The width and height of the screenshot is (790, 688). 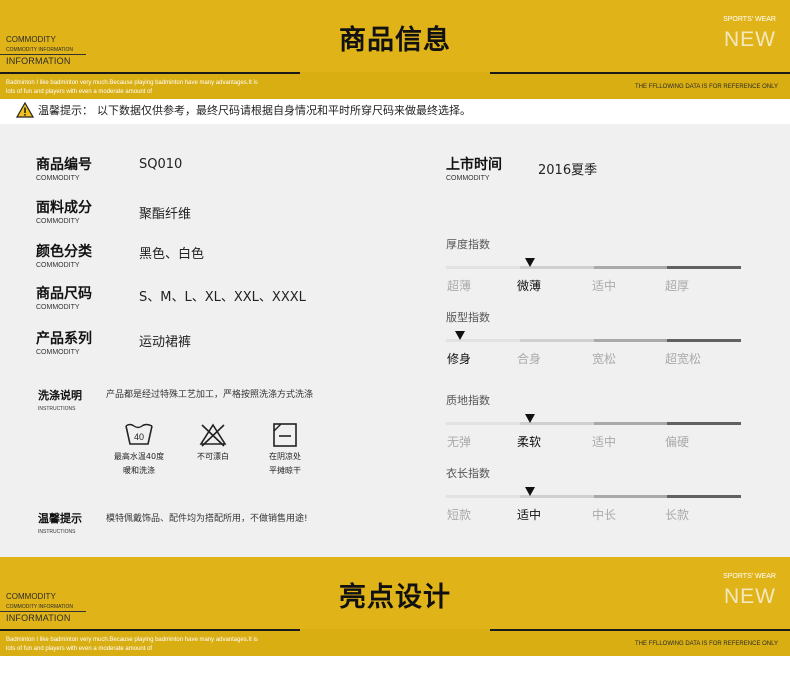 What do you see at coordinates (64, 343) in the screenshot?
I see `info-label-series: 产品系列 COMMODITY` at bounding box center [64, 343].